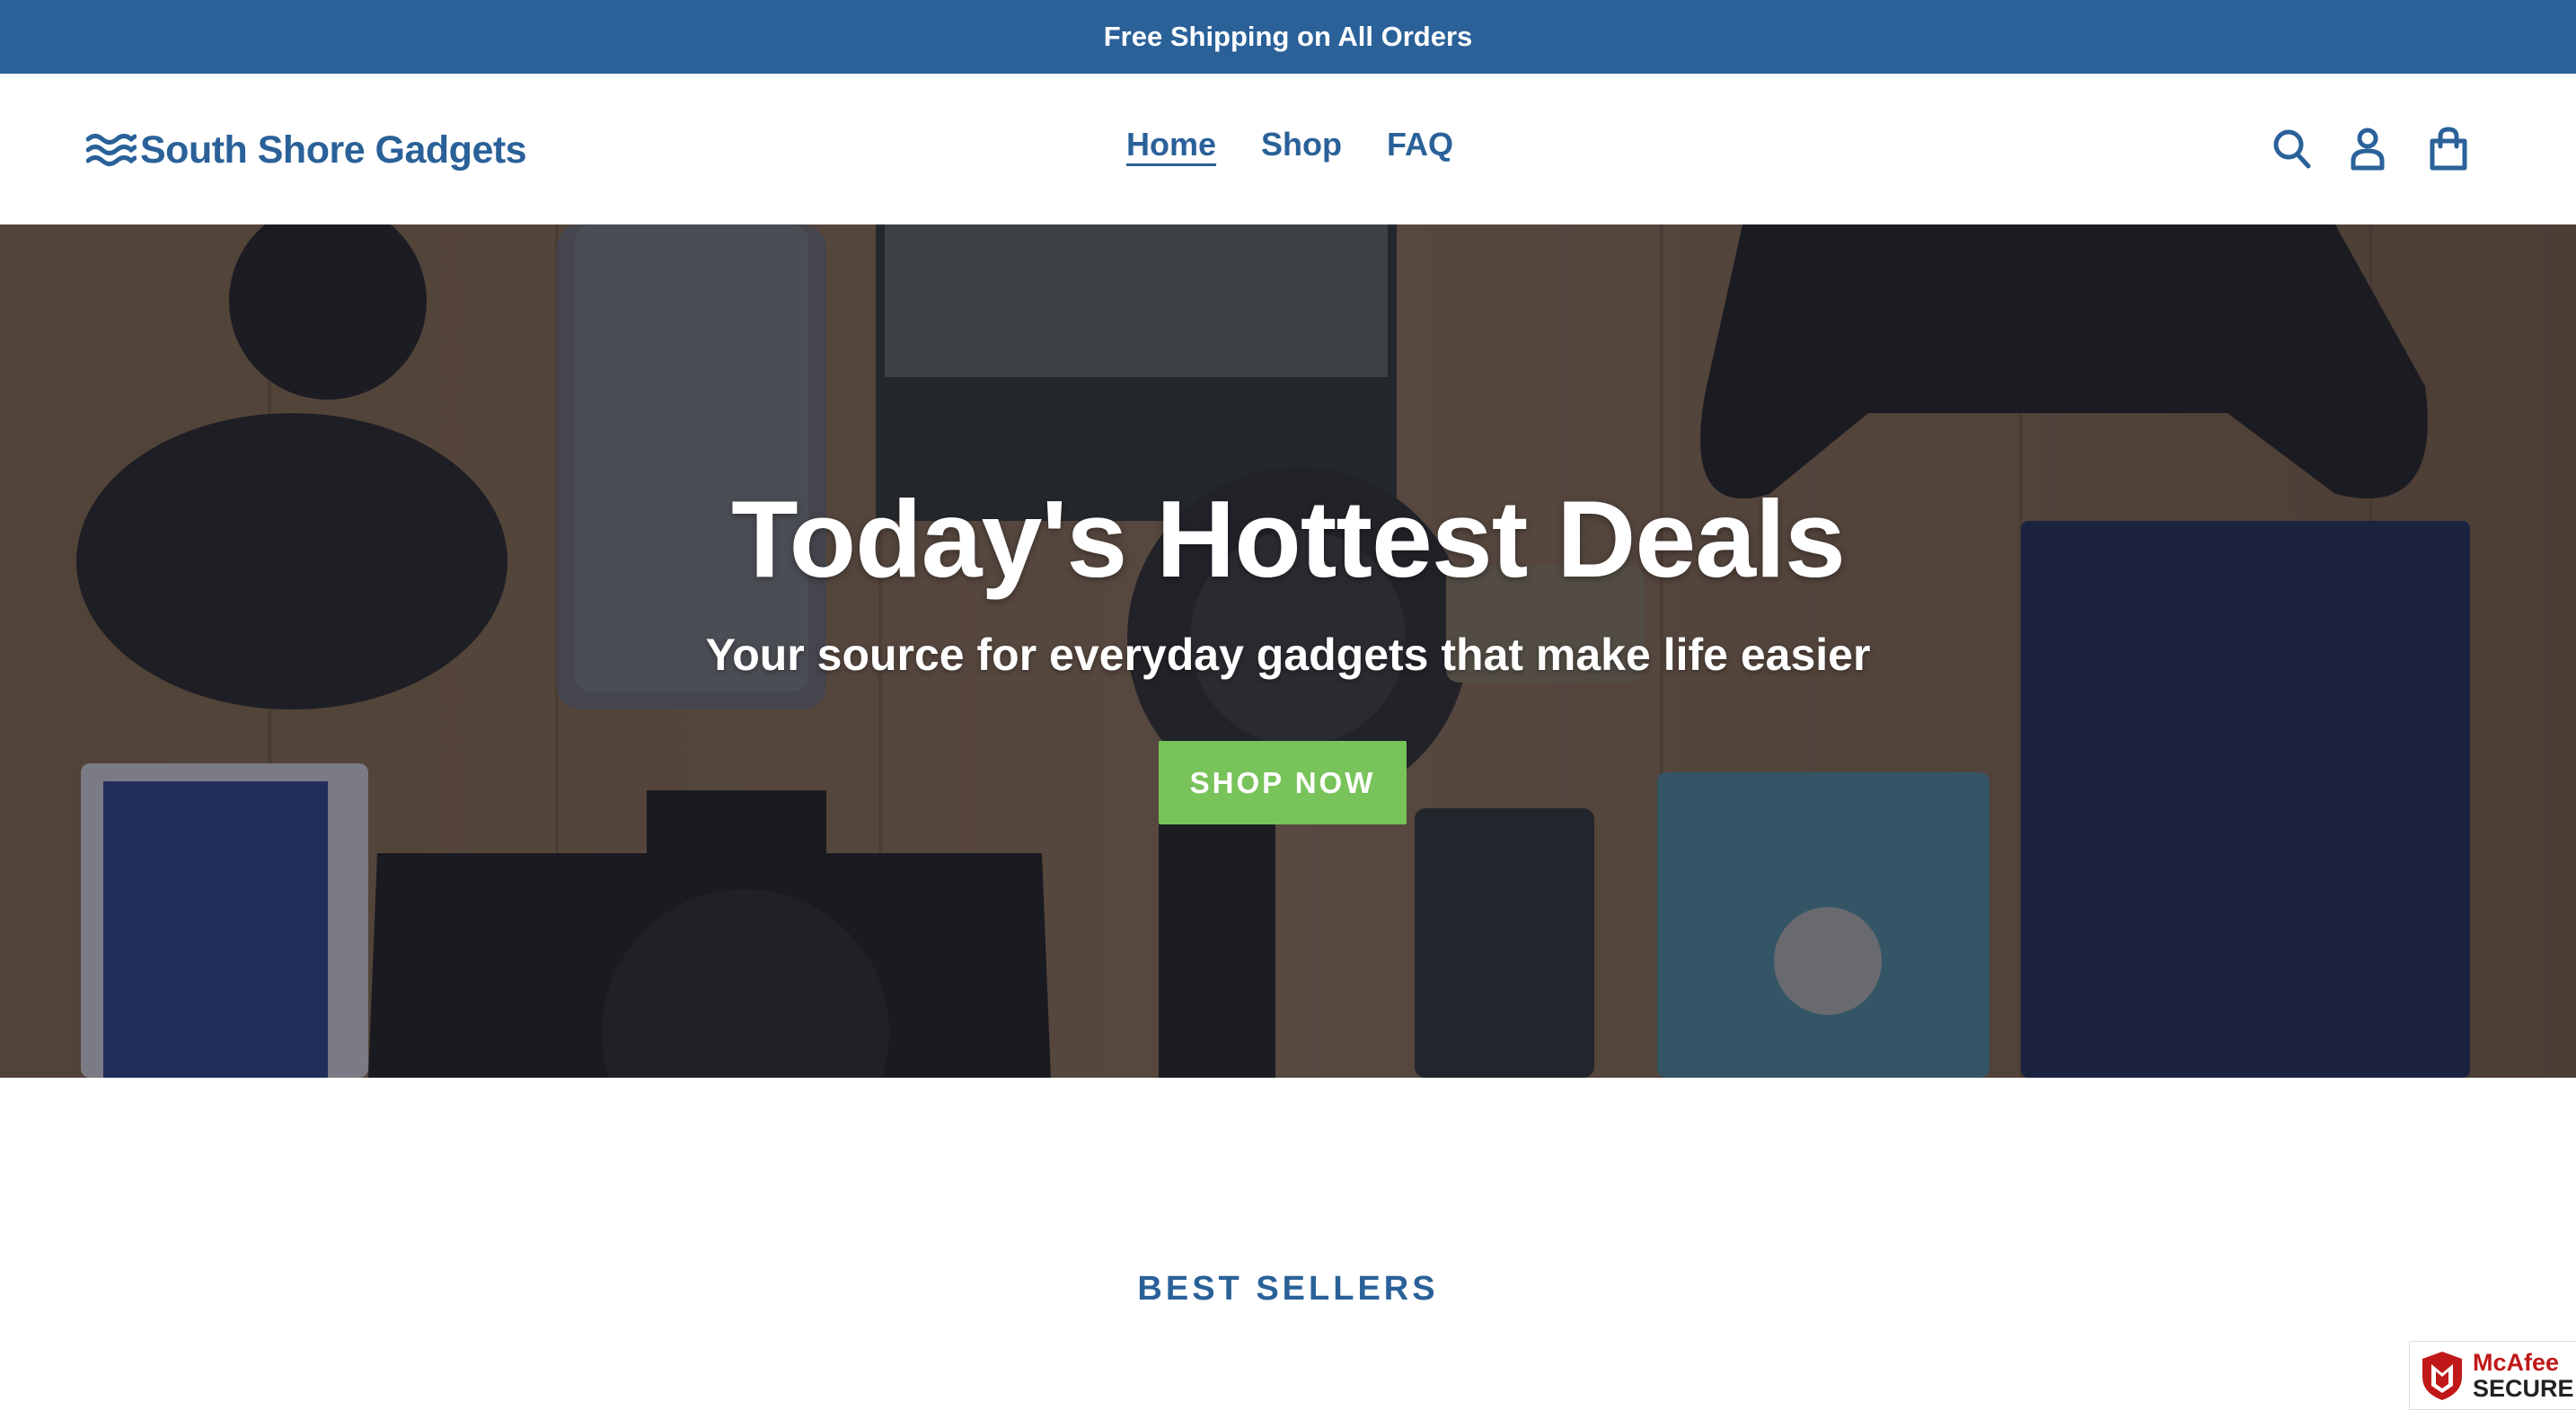 The width and height of the screenshot is (2576, 1410). Describe the element at coordinates (1301, 144) in the screenshot. I see `nav-shop: Shop` at that location.